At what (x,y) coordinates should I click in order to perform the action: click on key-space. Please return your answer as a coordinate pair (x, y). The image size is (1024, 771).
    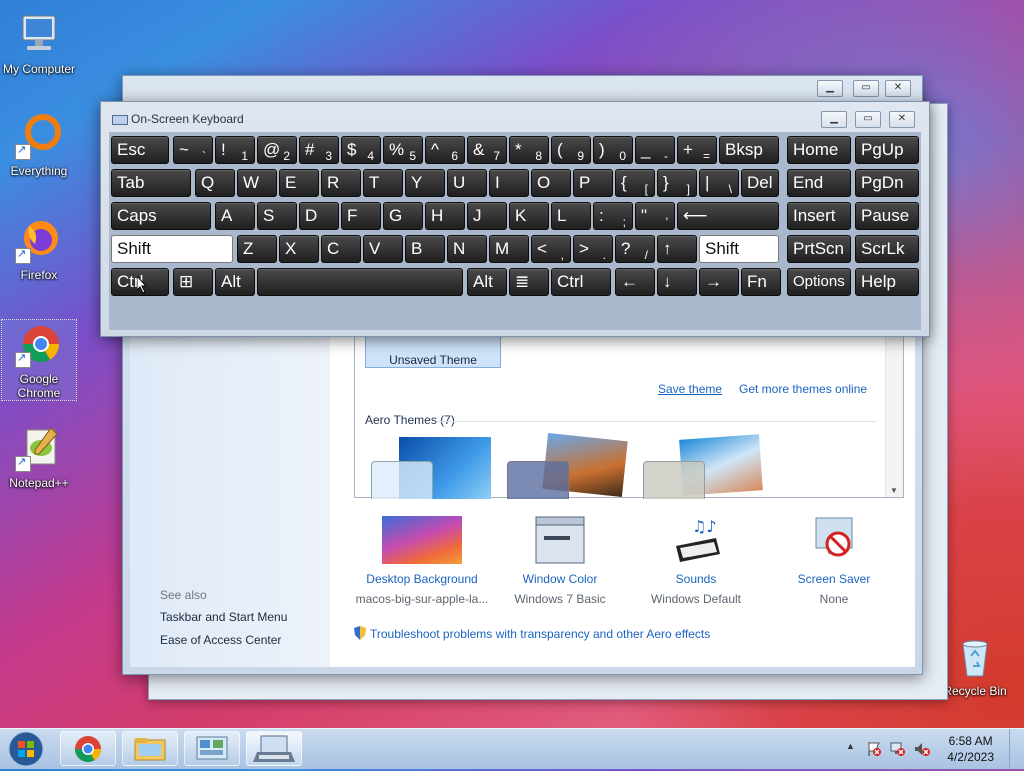
    Looking at the image, I should click on (360, 282).